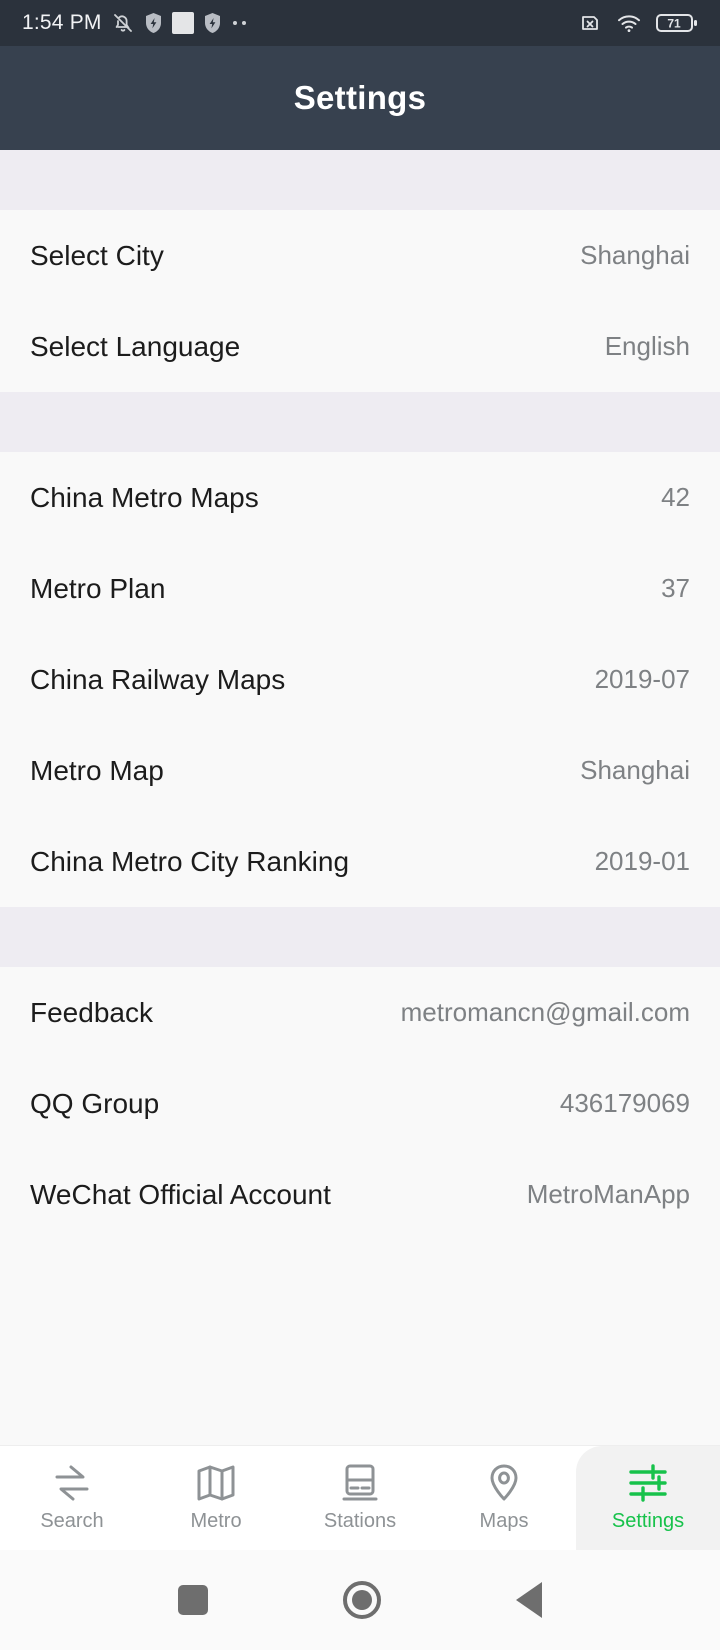 The height and width of the screenshot is (1650, 720). Describe the element at coordinates (648, 1521) in the screenshot. I see `tab-label: Settings` at that location.